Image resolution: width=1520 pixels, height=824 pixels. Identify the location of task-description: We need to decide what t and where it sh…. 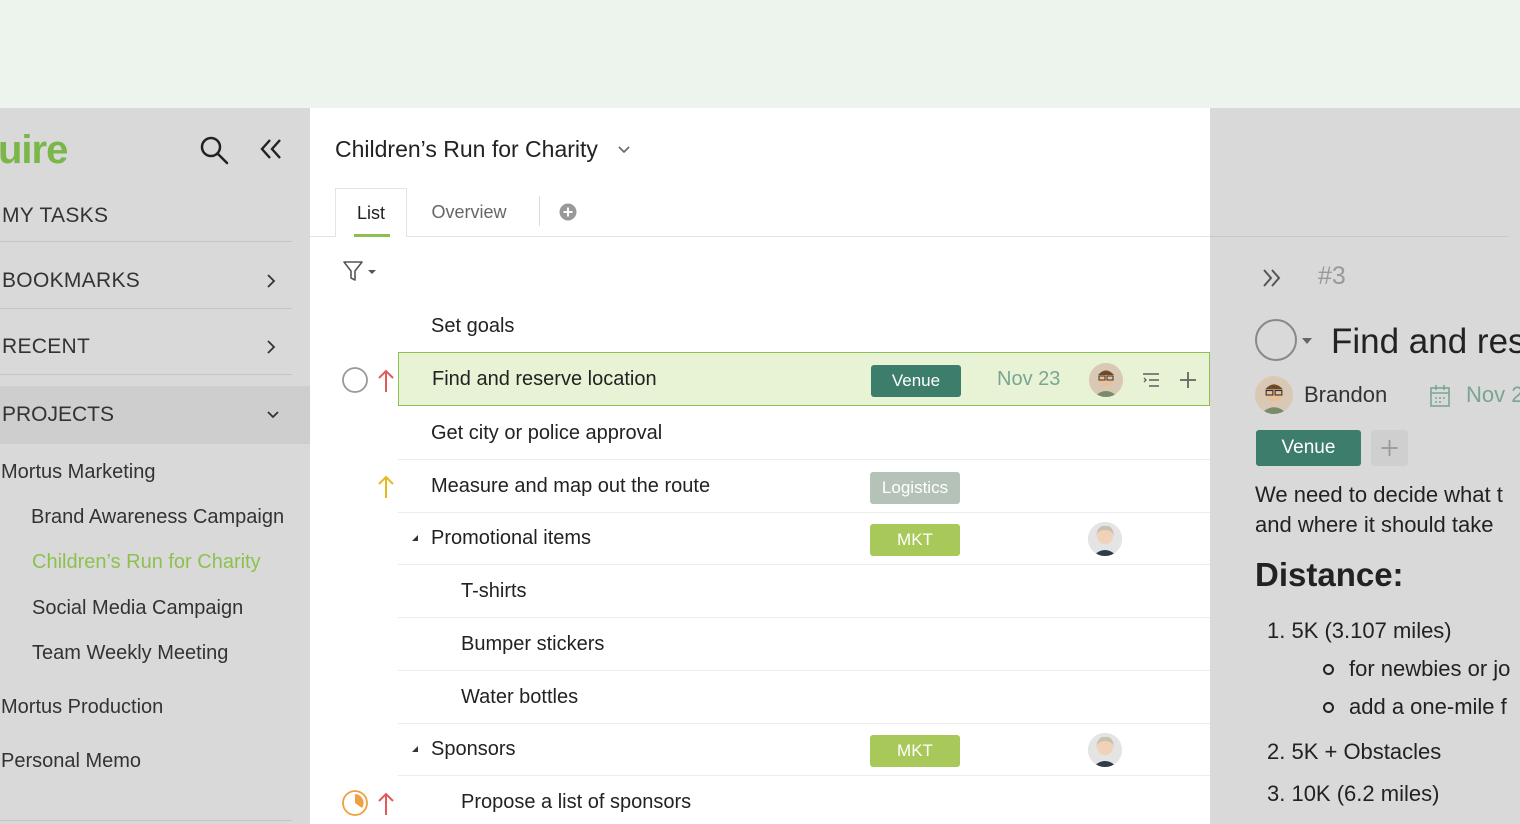
(1379, 510).